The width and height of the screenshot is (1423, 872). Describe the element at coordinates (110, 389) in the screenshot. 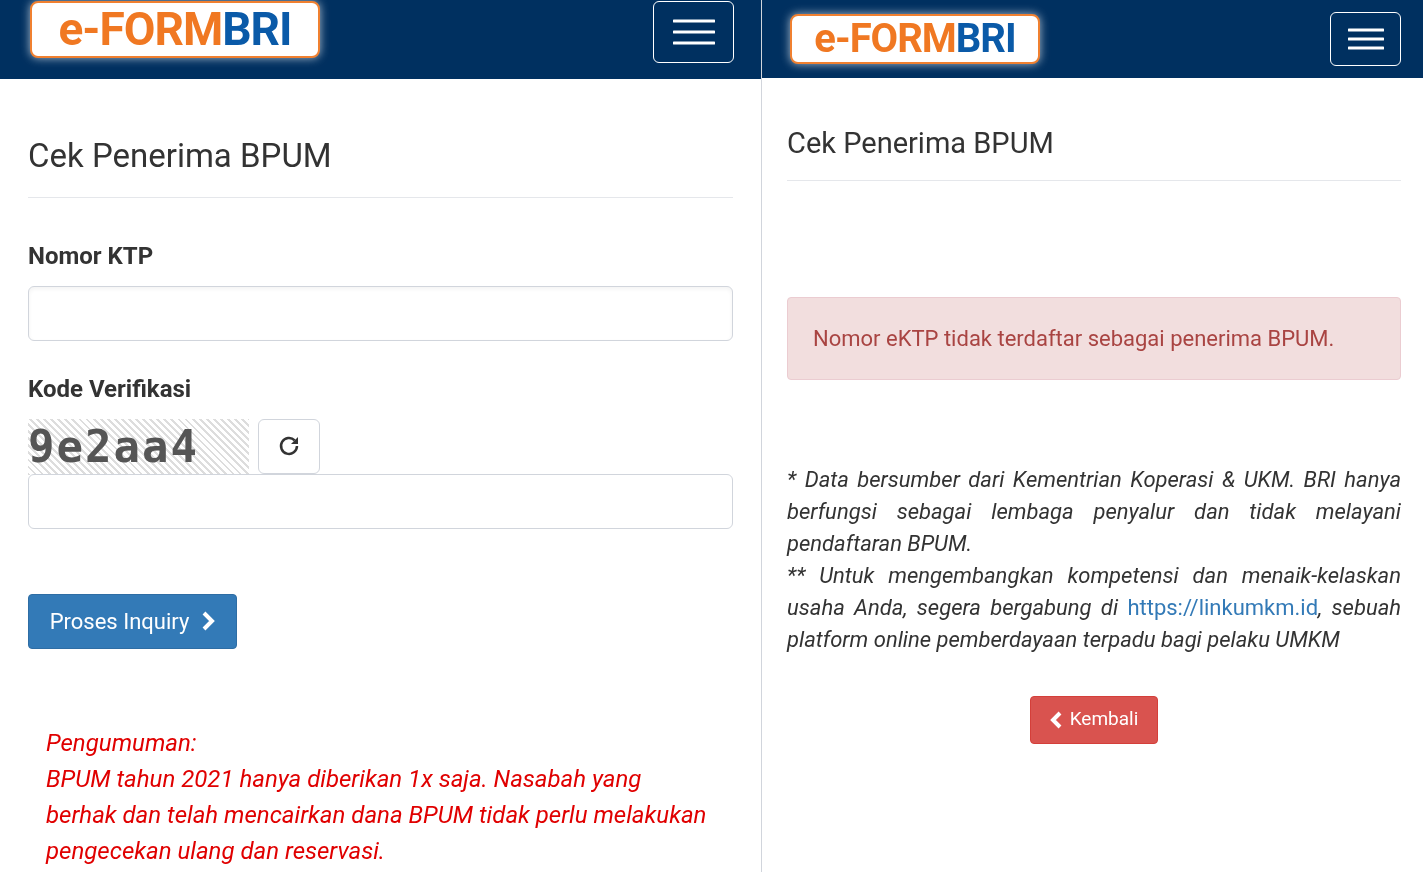

I see `field-label: Kode Verifikasi` at that location.